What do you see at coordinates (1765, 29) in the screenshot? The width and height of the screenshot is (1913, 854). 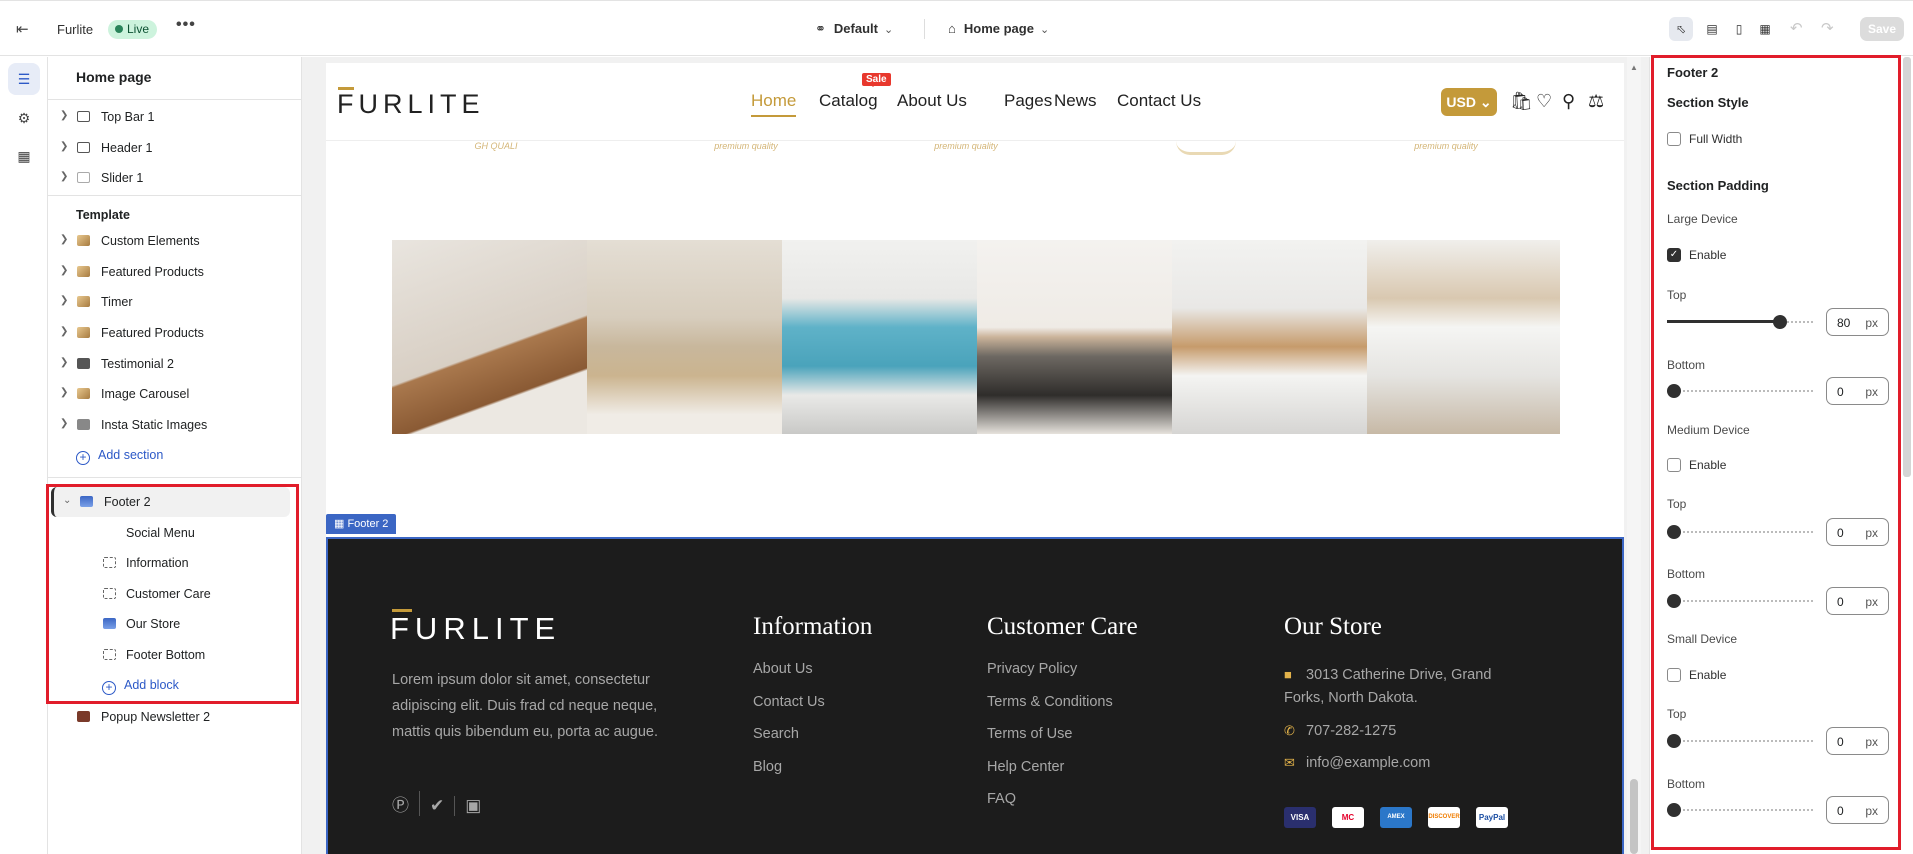 I see `fullscreen-view-icon: ▦` at bounding box center [1765, 29].